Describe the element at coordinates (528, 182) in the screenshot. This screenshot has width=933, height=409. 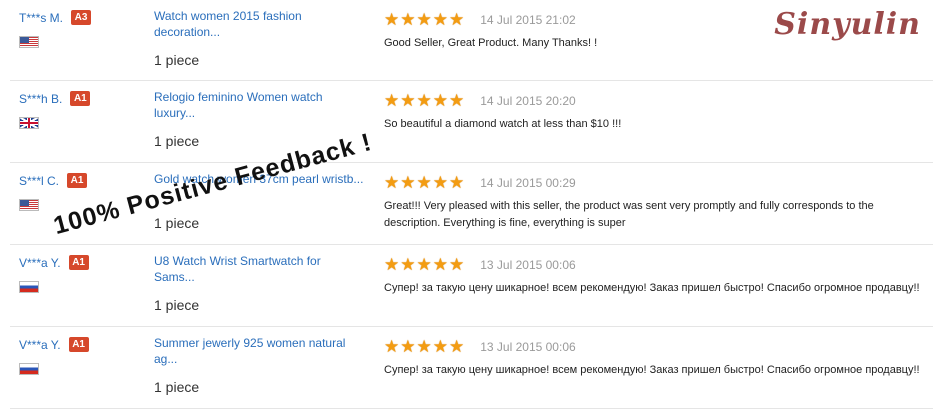
I see `review-date: 14 Jul 2015 00:29` at that location.